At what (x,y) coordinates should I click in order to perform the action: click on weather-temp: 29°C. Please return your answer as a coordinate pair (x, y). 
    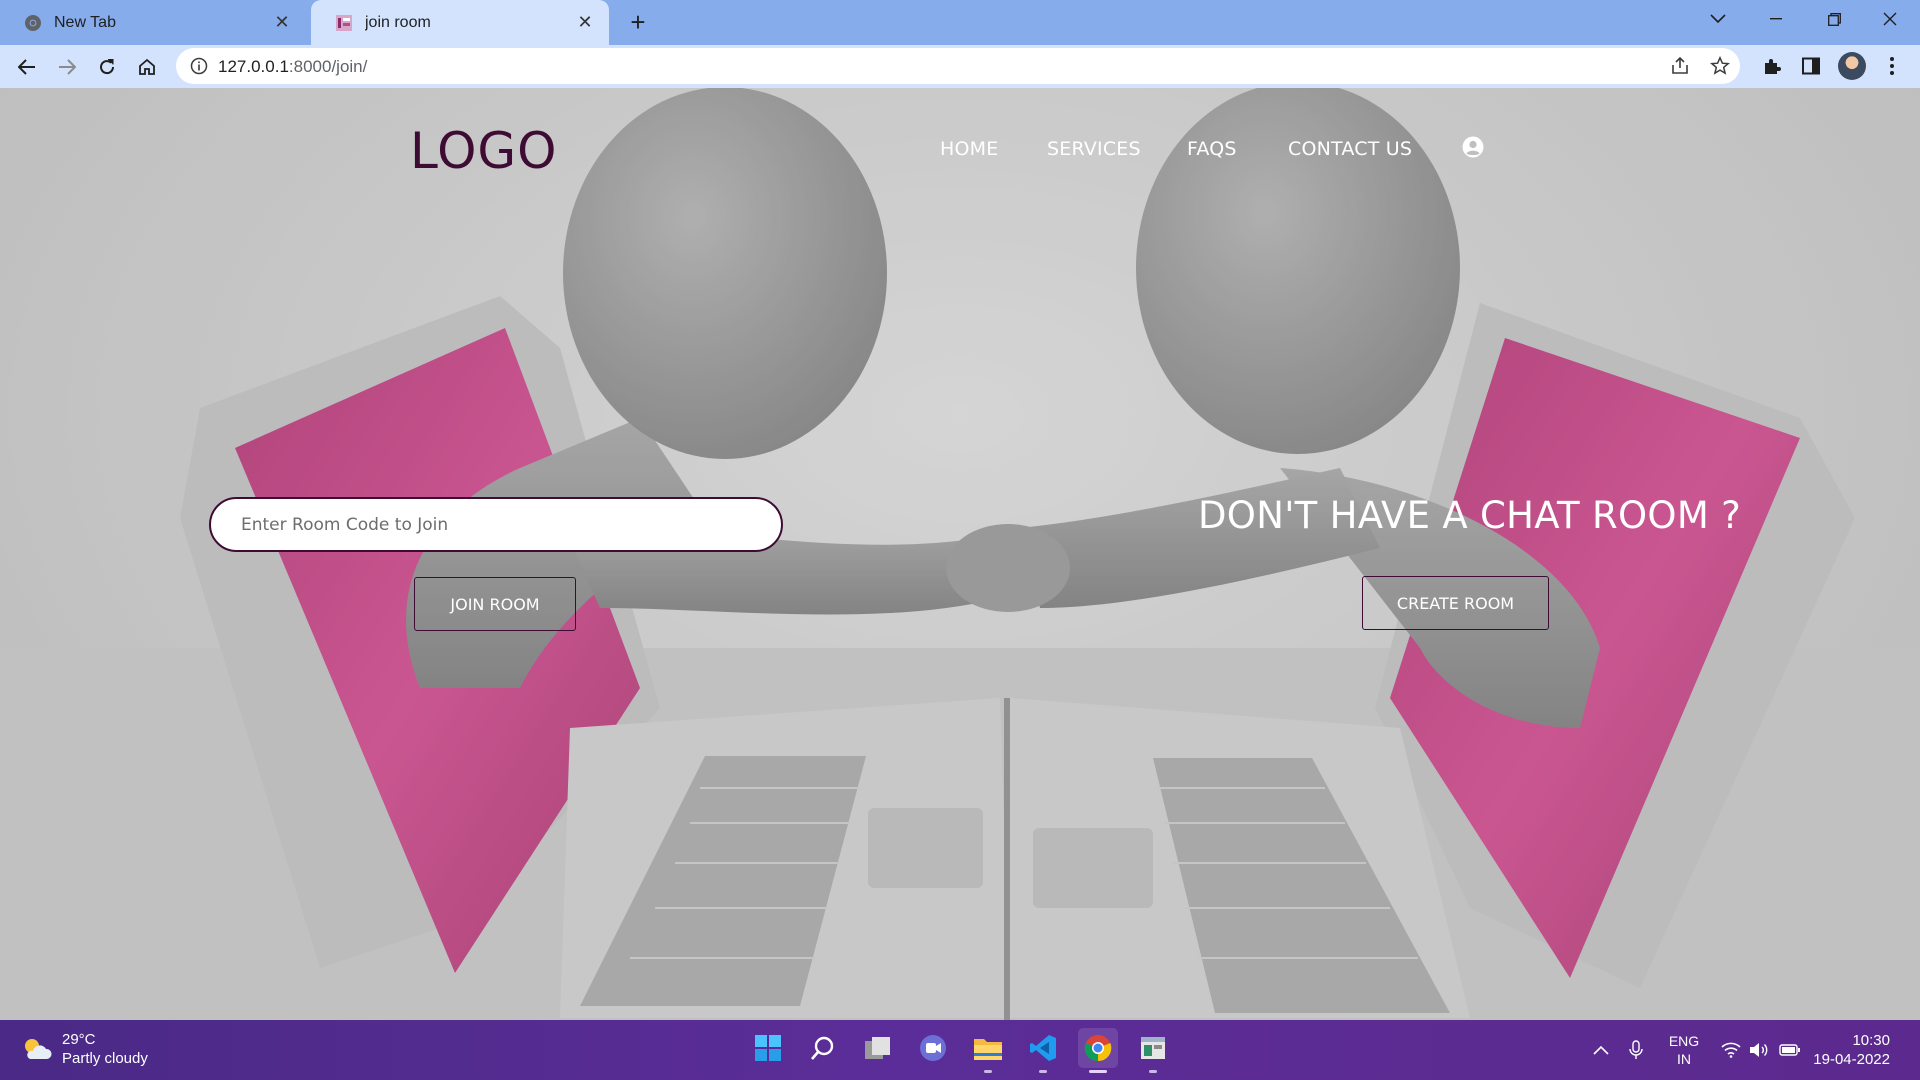
    Looking at the image, I should click on (79, 1039).